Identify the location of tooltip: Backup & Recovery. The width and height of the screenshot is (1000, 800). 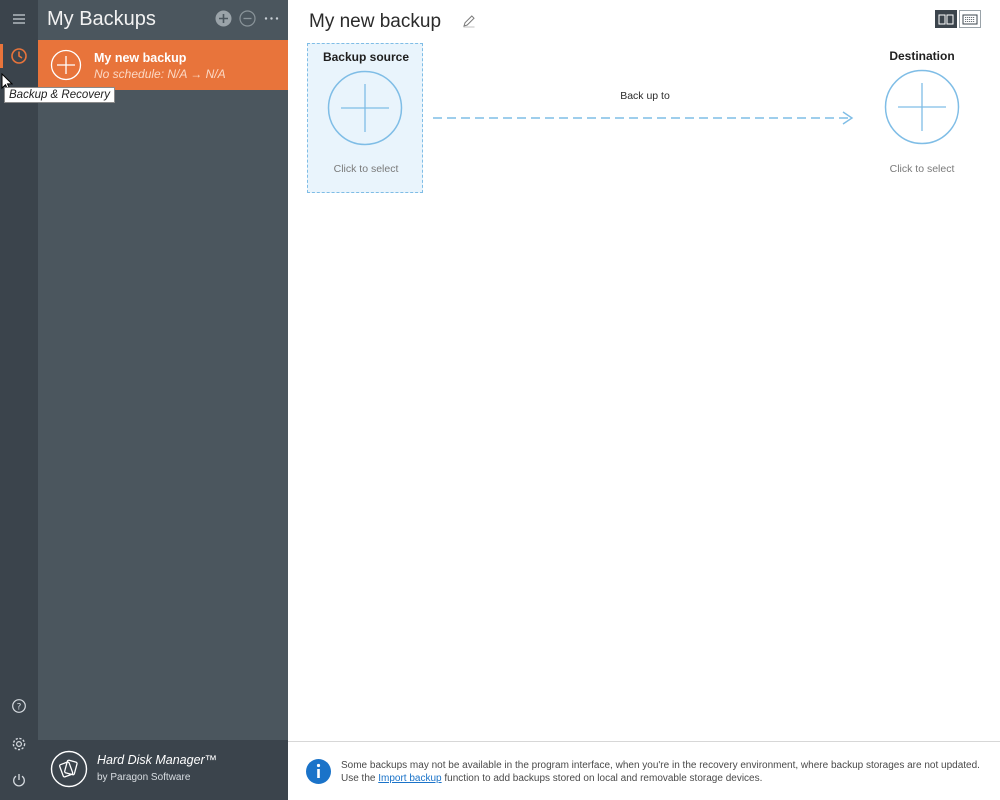
(59, 95).